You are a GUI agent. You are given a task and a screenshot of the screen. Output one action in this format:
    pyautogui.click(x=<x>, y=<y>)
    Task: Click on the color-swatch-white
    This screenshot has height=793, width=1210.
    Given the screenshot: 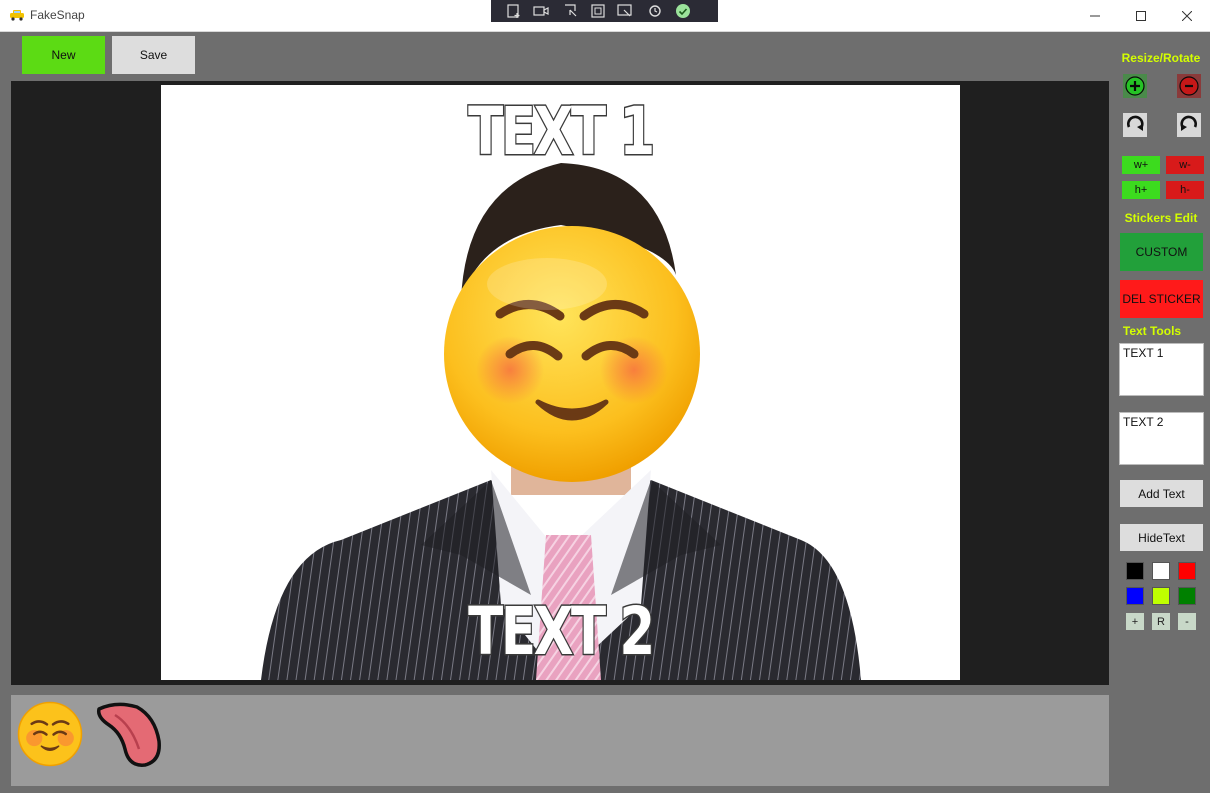 What is the action you would take?
    pyautogui.click(x=1161, y=571)
    